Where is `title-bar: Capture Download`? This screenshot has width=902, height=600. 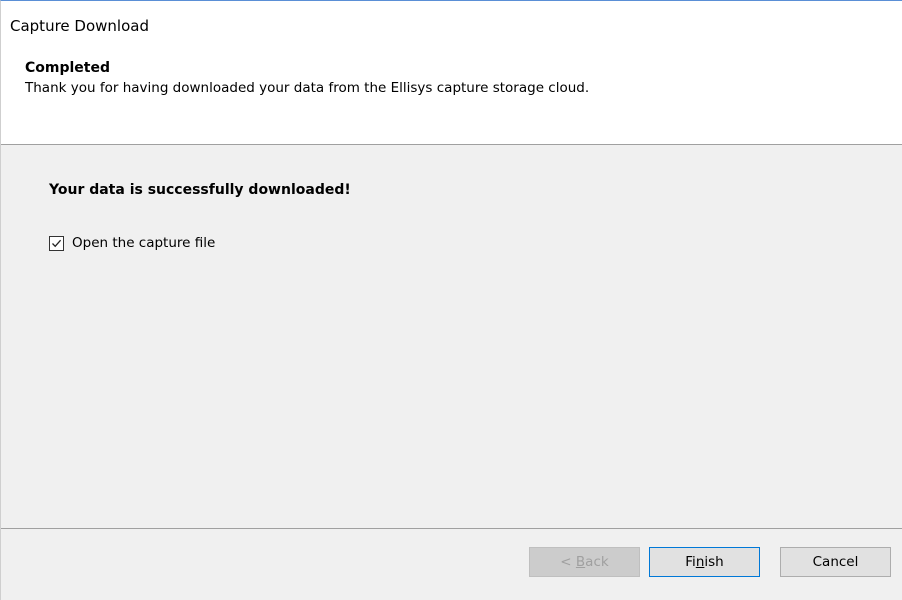 title-bar: Capture Download is located at coordinates (451, 20).